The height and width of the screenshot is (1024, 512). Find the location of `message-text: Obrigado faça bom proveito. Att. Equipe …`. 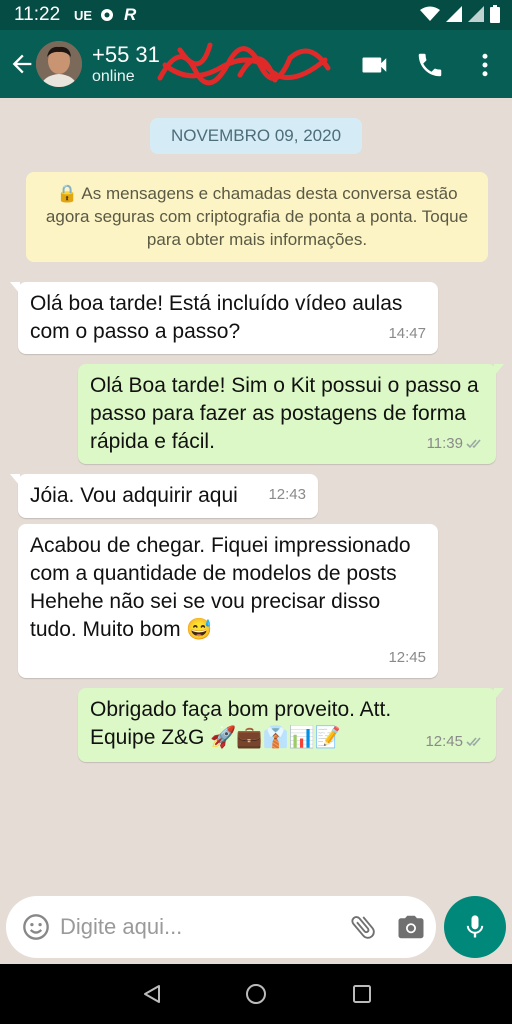

message-text: Obrigado faça bom proveito. Att. Equipe … is located at coordinates (241, 723).